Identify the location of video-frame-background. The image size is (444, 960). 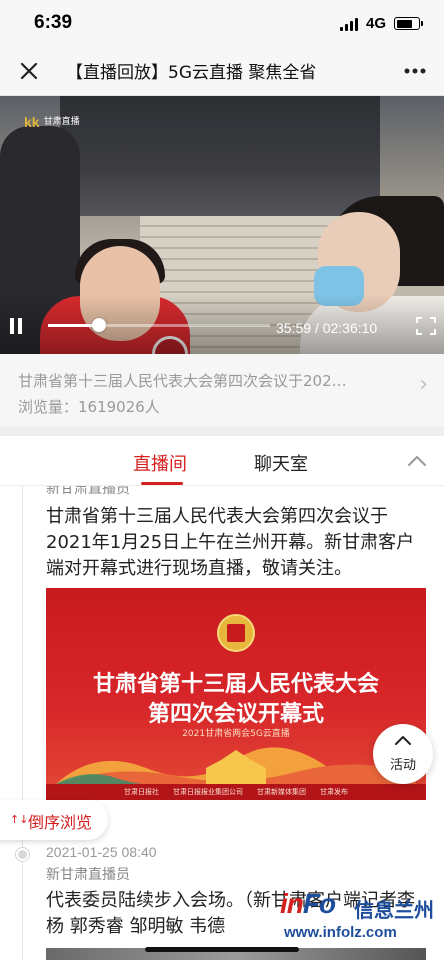
(220, 156).